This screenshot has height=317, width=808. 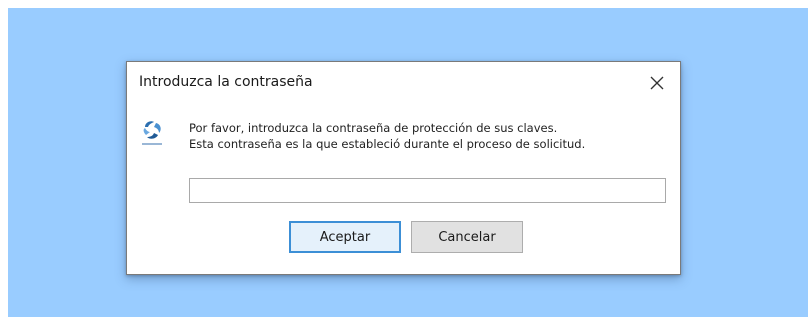 What do you see at coordinates (427, 190) in the screenshot?
I see `password-input` at bounding box center [427, 190].